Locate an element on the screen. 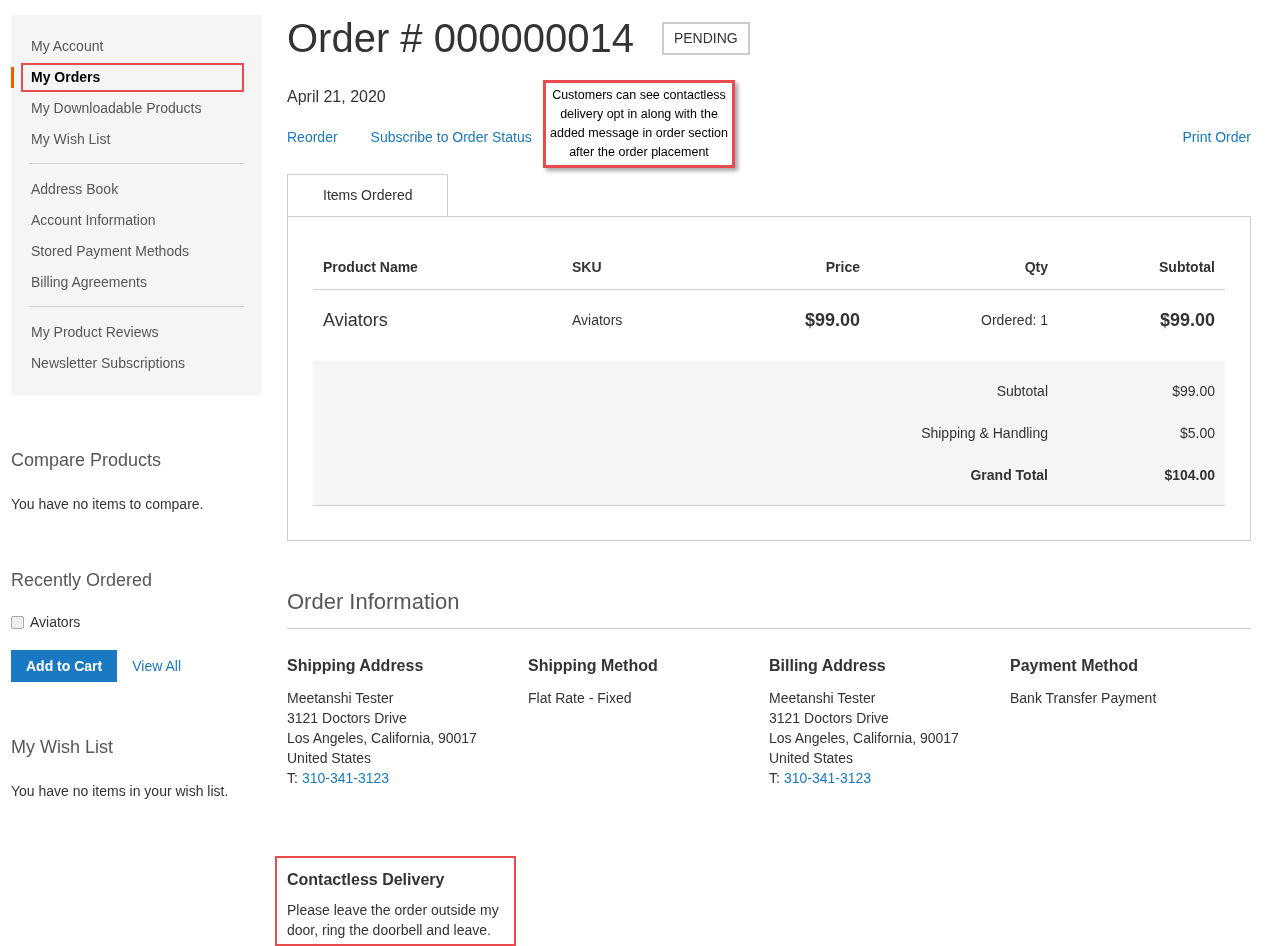 The height and width of the screenshot is (946, 1272). tab: Items Ordered is located at coordinates (368, 195).